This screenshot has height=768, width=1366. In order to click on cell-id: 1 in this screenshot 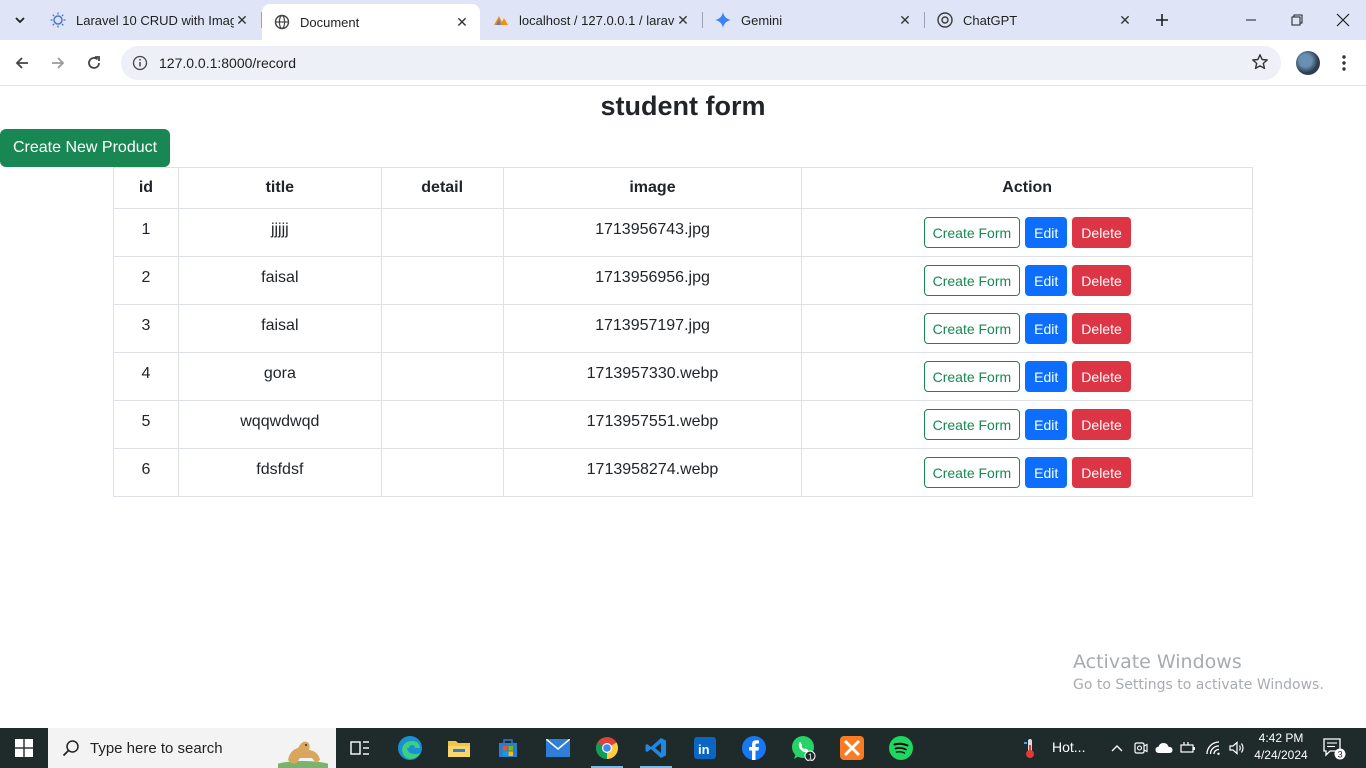, I will do `click(146, 229)`.